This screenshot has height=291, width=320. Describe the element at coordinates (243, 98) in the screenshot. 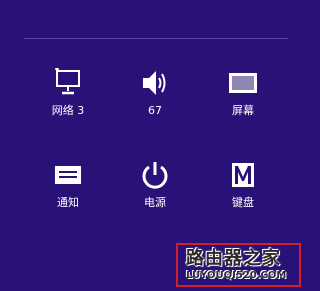

I see `tile-screen: 屏幕` at that location.